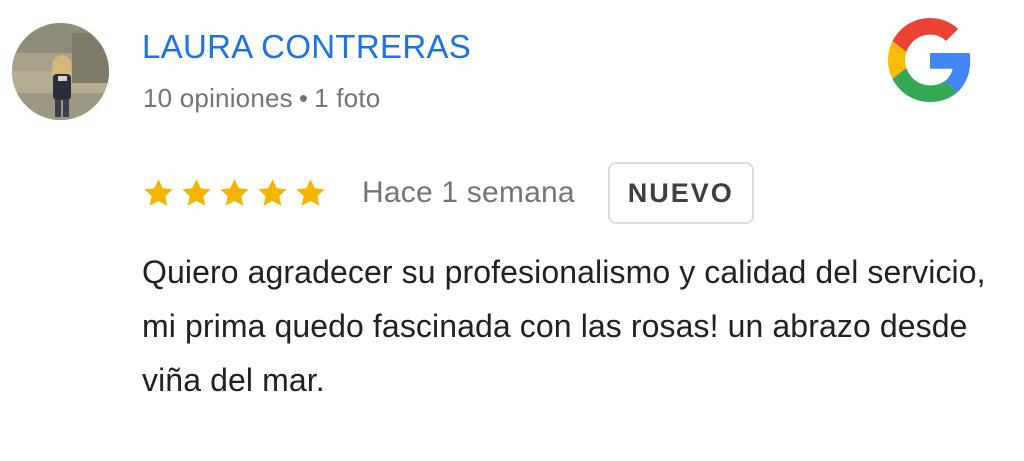  I want to click on review-time: Hace 1 semana, so click(468, 192).